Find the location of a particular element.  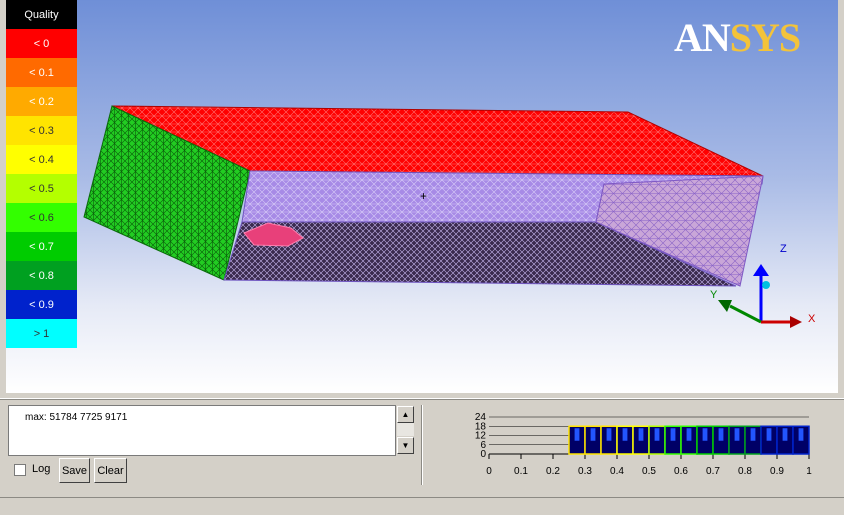

clear-button: Clear is located at coordinates (110, 470).